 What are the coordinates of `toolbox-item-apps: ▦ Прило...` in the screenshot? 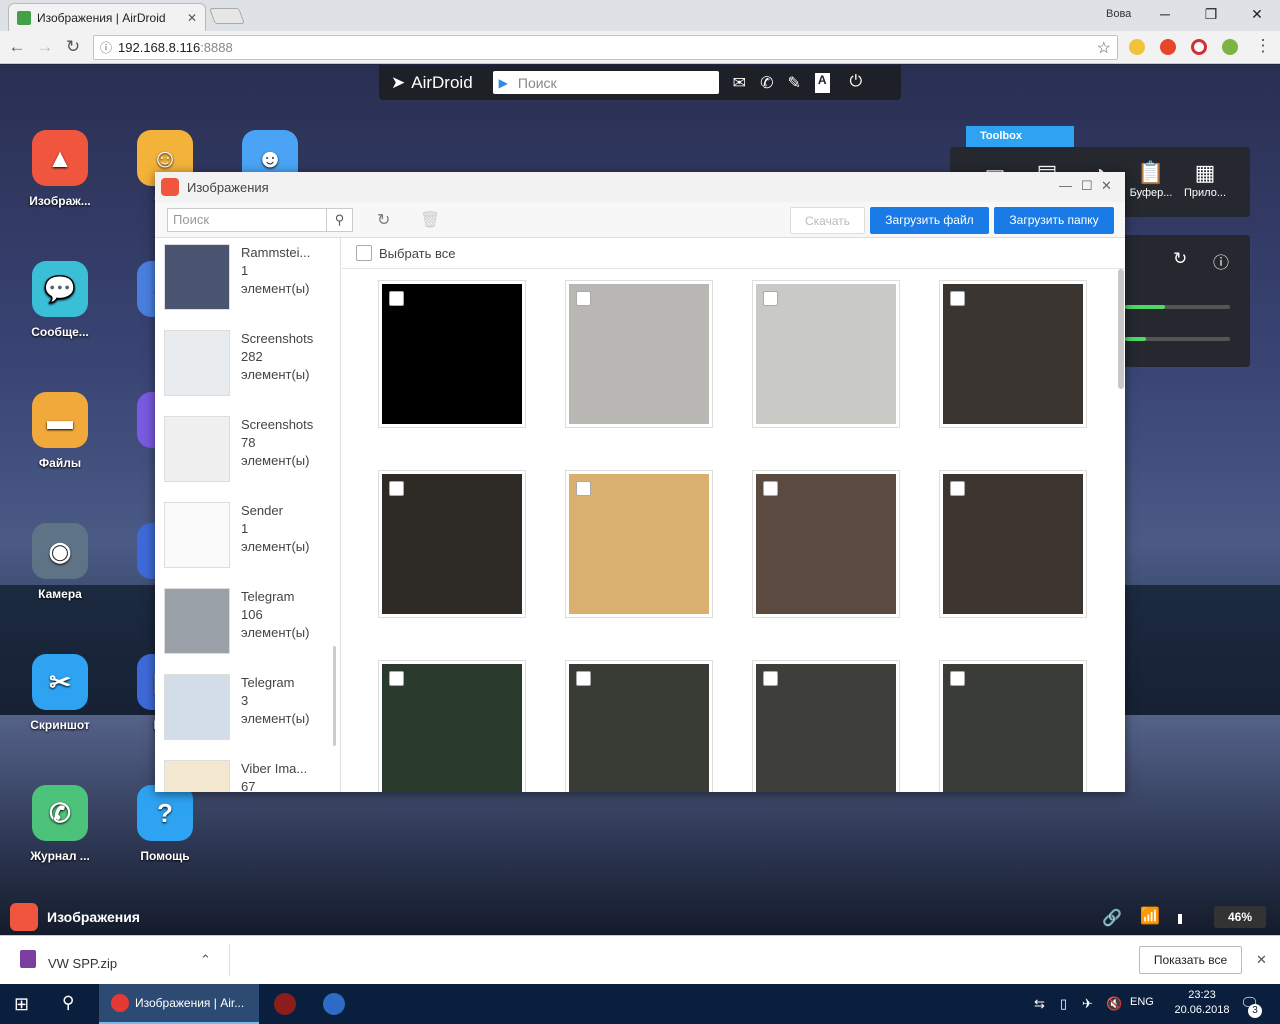 It's located at (1205, 179).